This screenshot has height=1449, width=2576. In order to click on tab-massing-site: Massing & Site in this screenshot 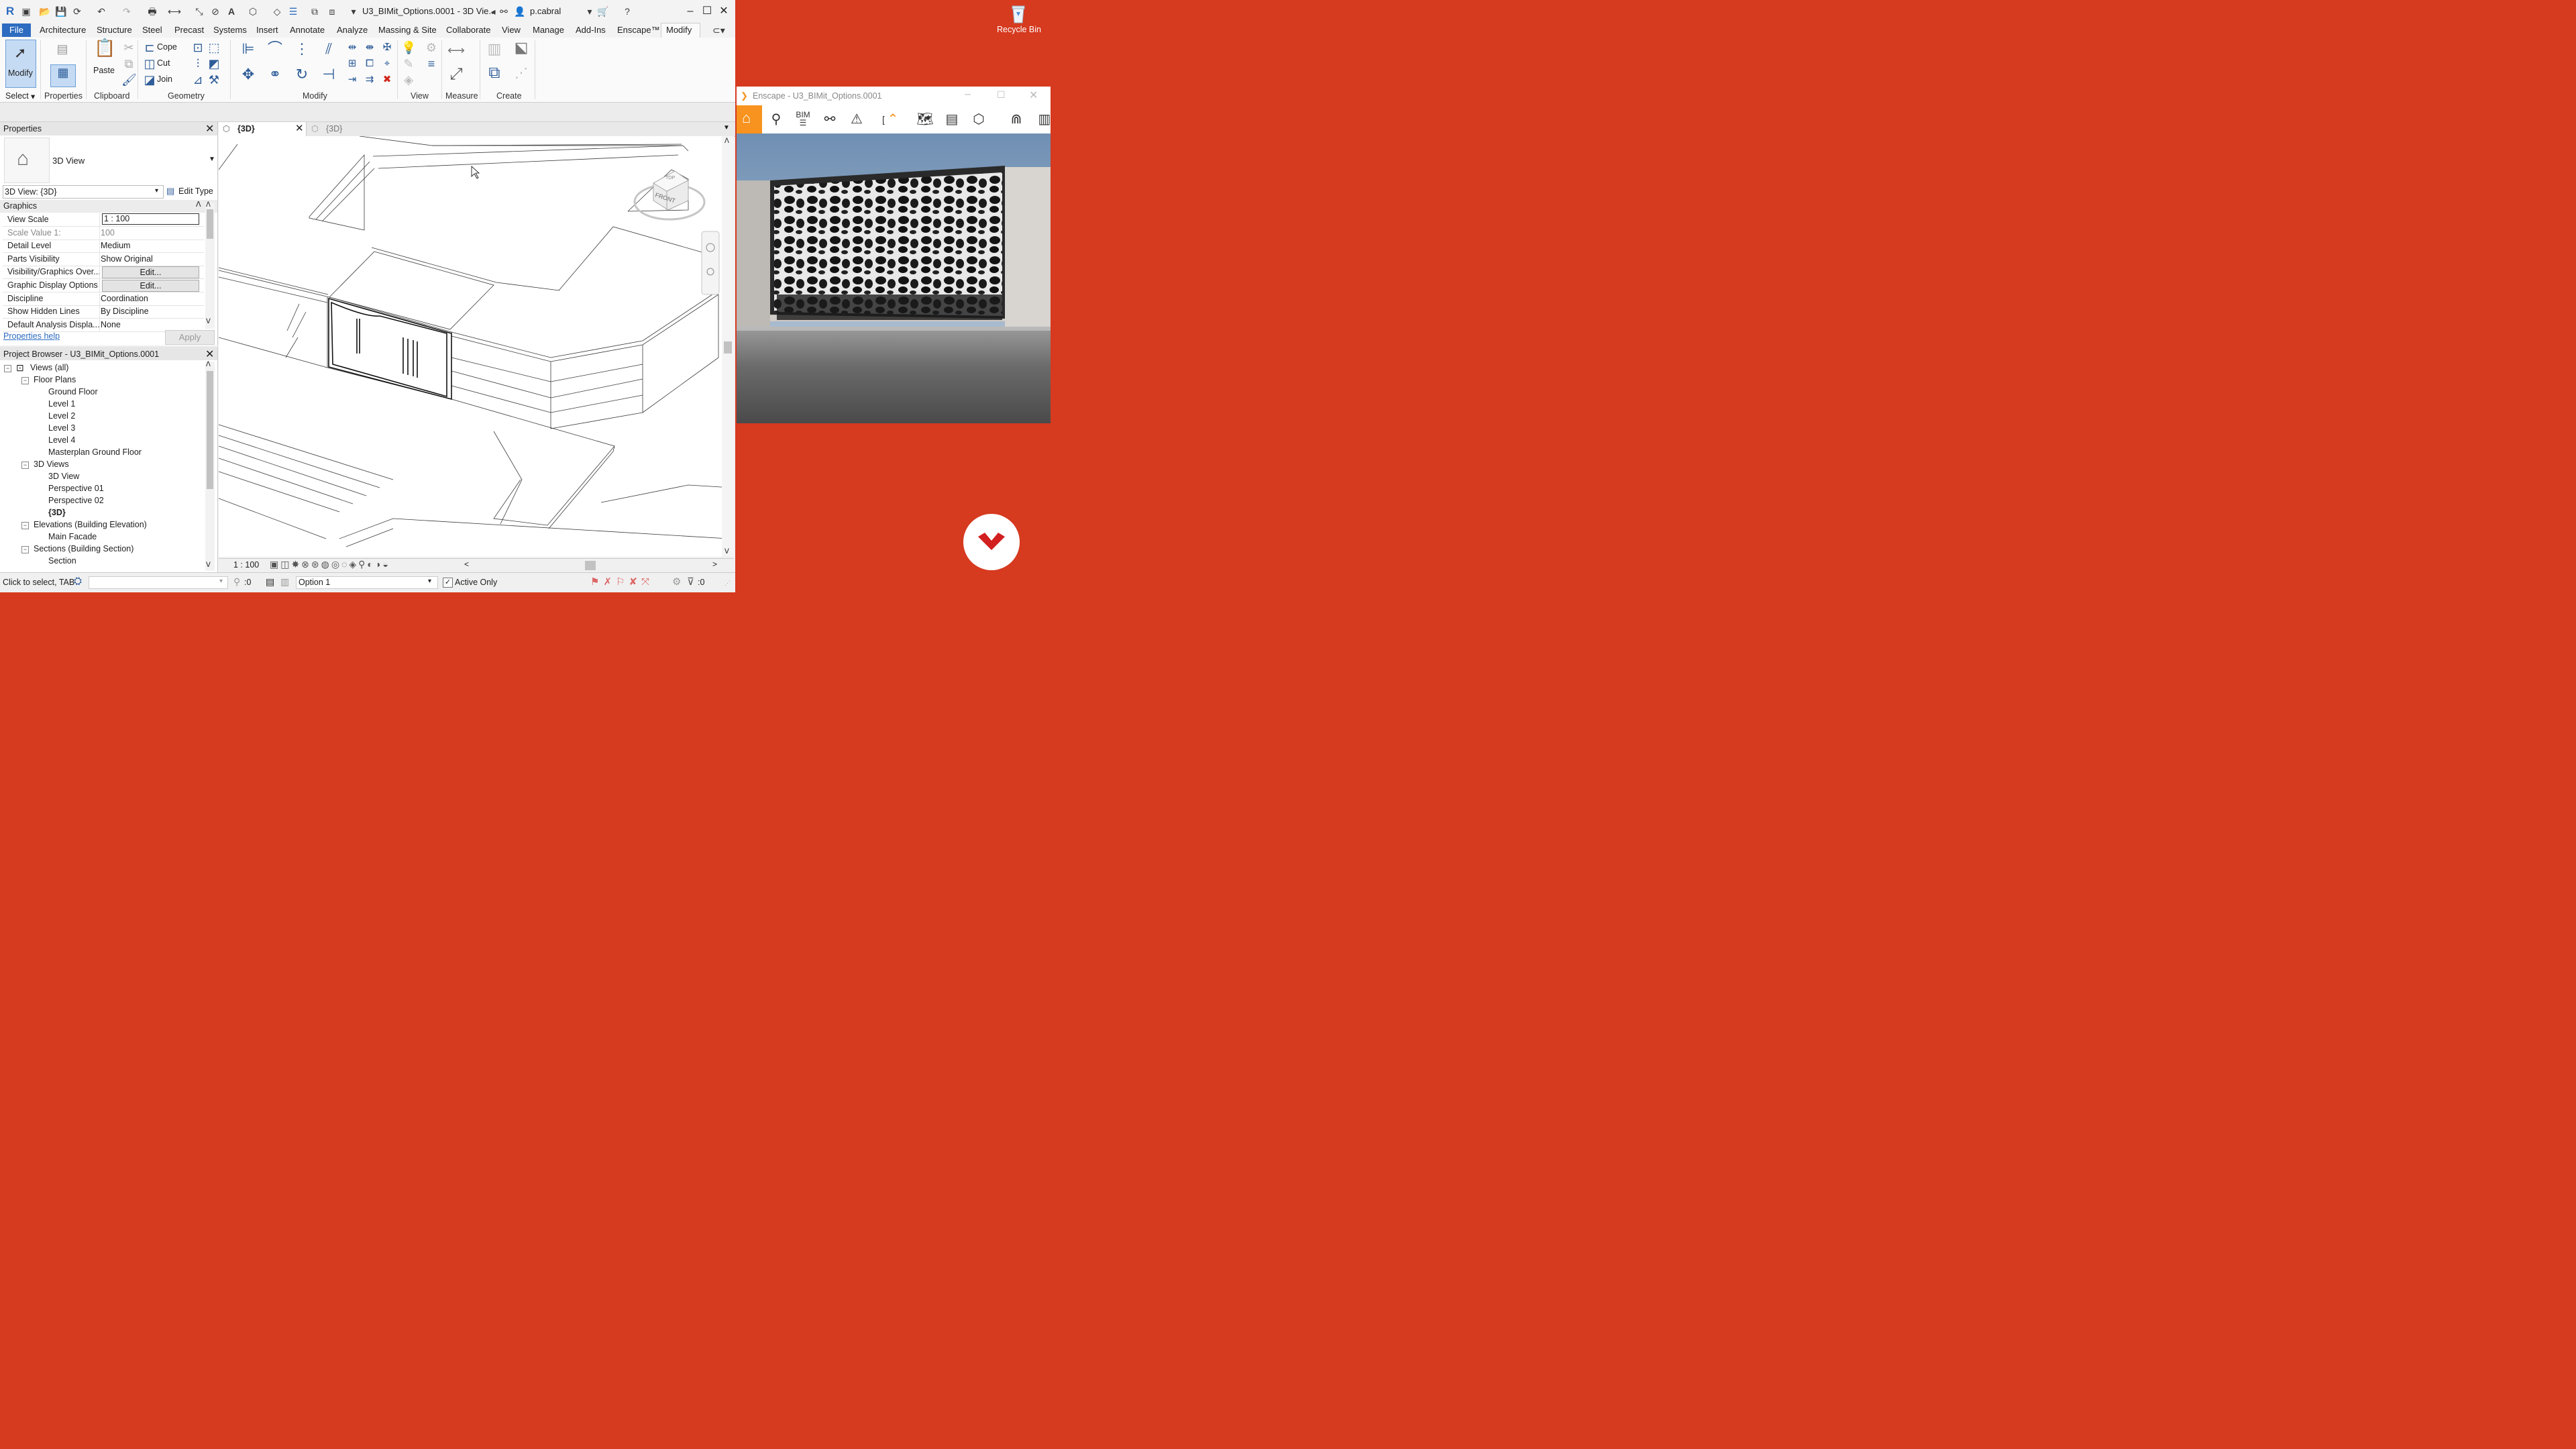, I will do `click(407, 30)`.